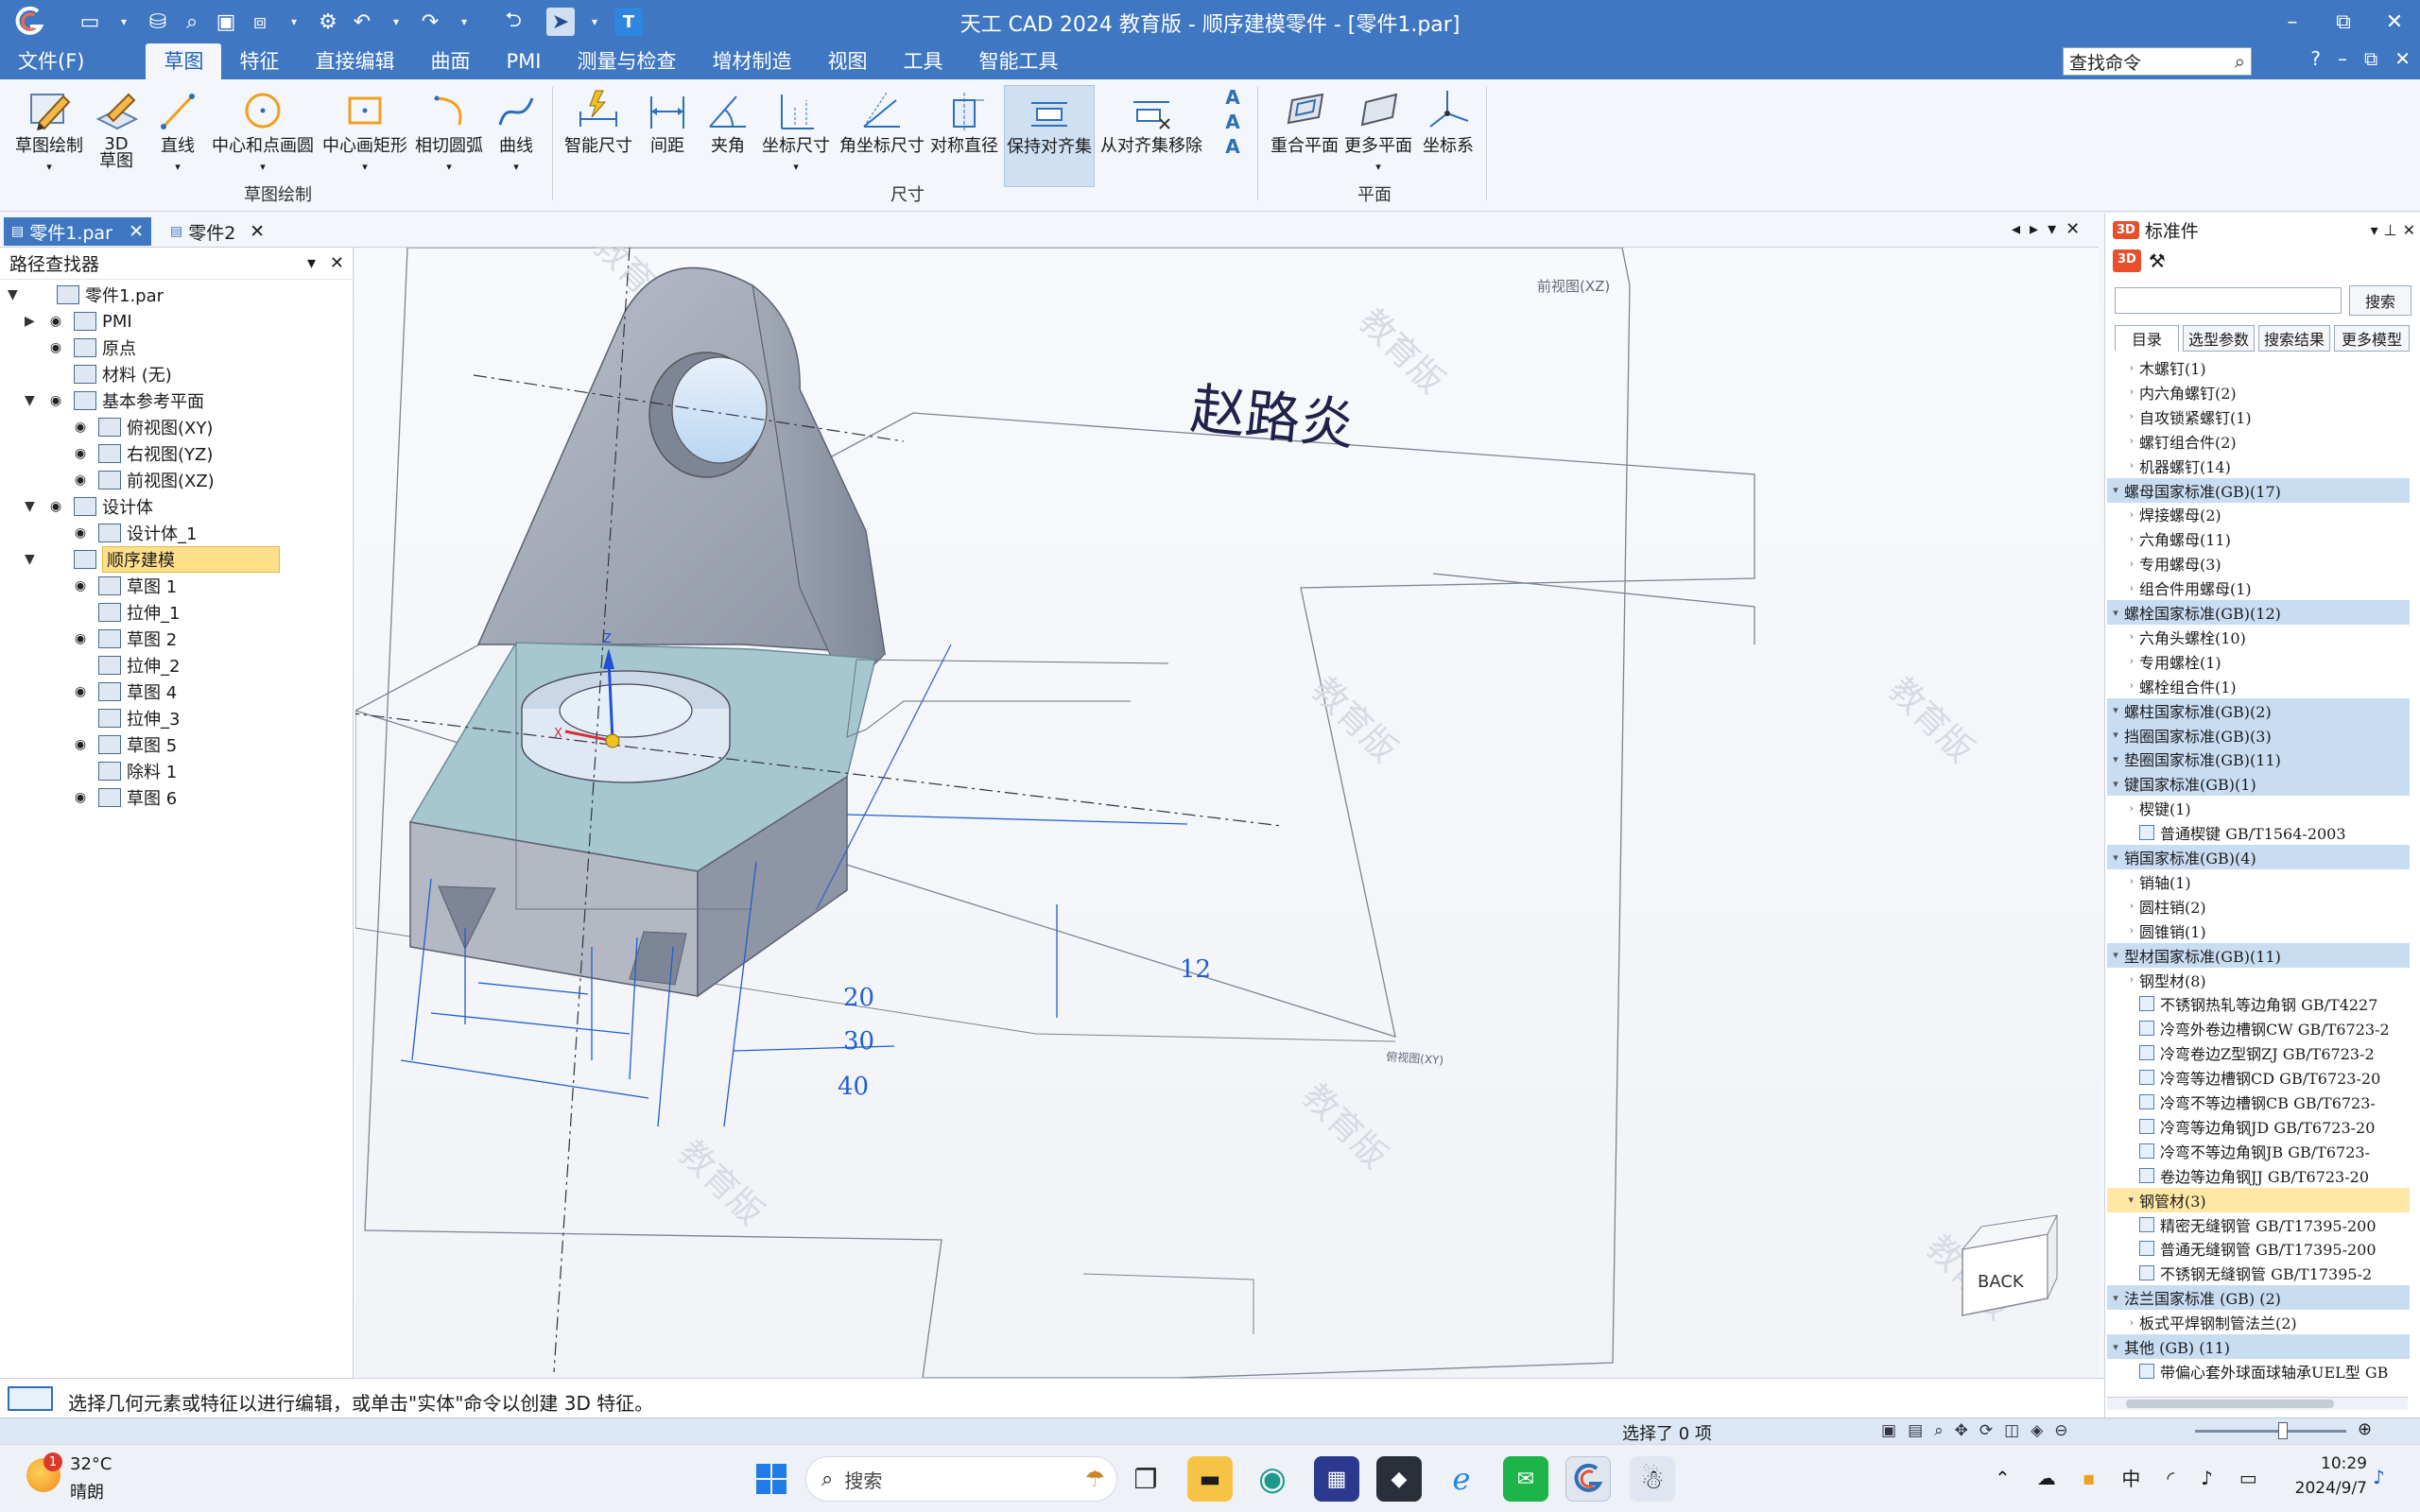  Describe the element at coordinates (113, 744) in the screenshot. I see `tree-node: ◉ 草图 5` at that location.